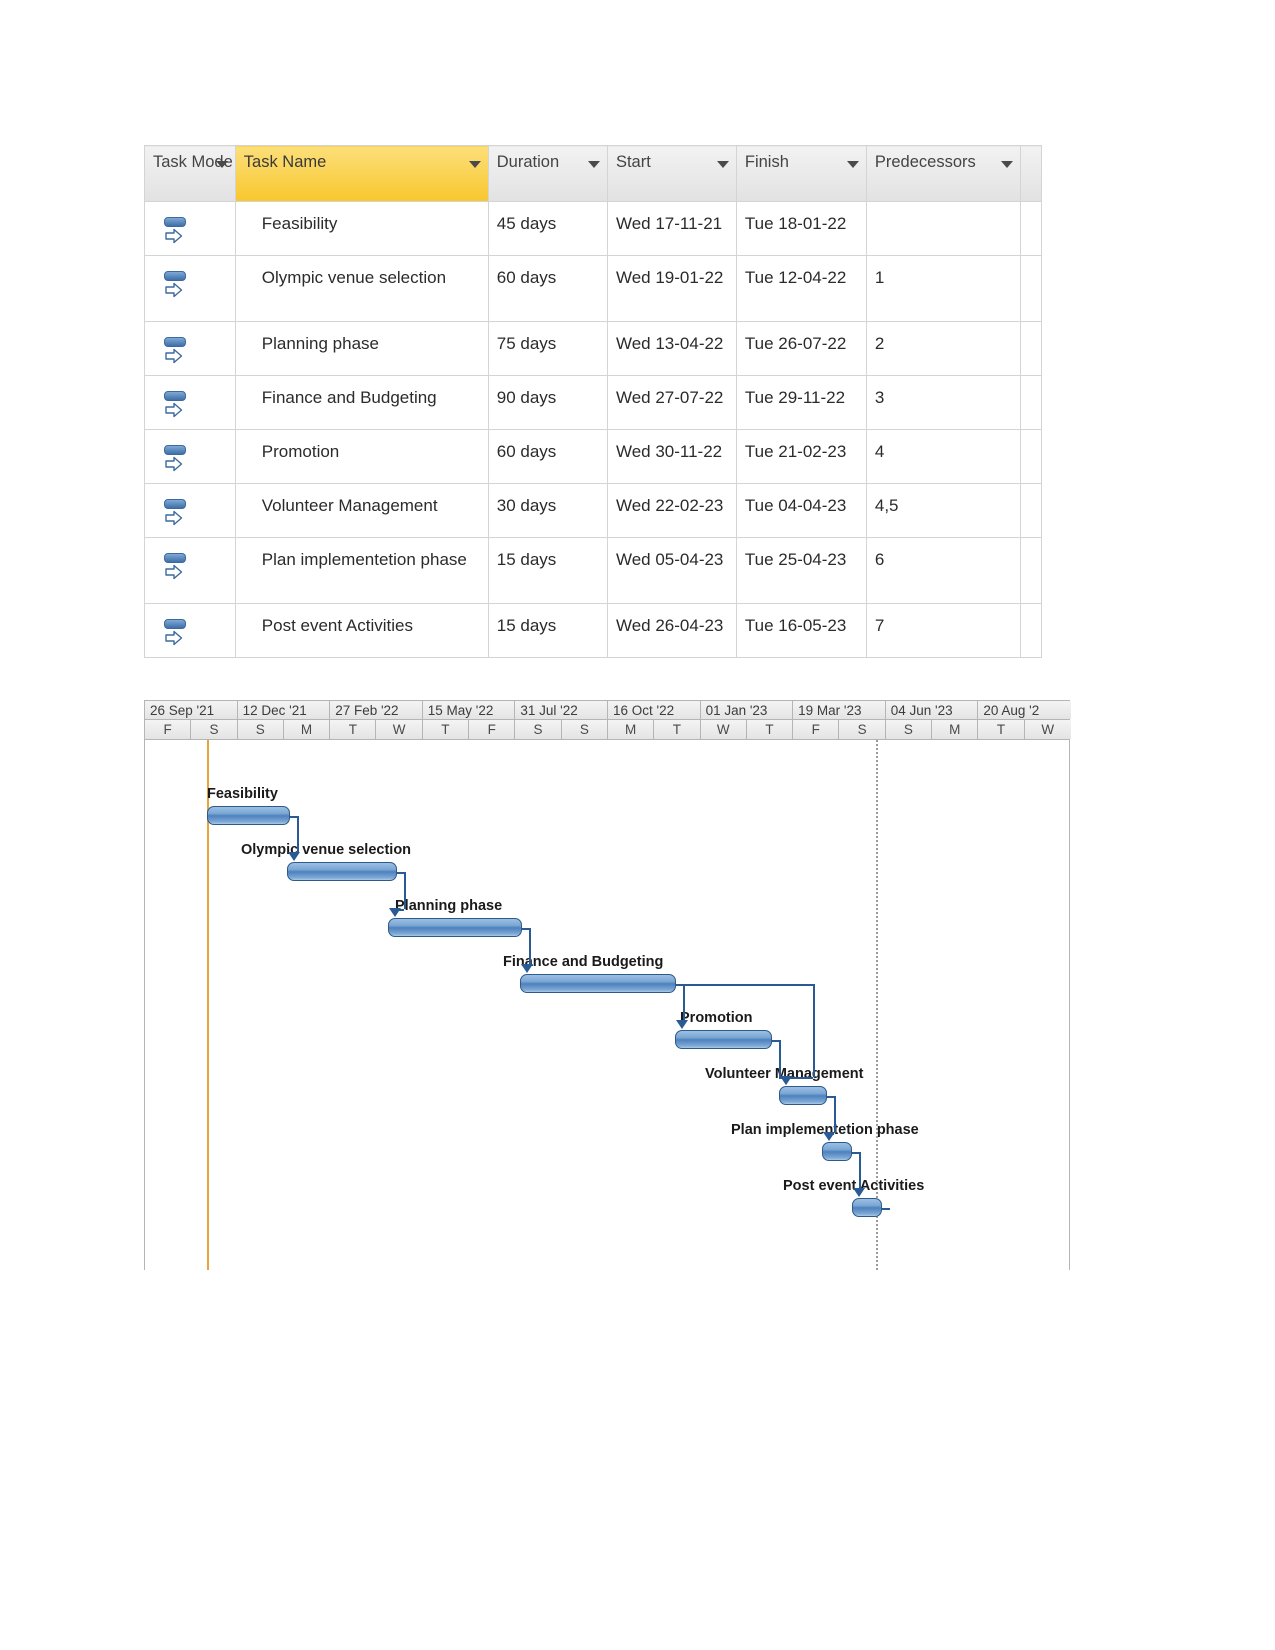 This screenshot has width=1275, height=1650. Describe the element at coordinates (285, 162) in the screenshot. I see `column-header-task-name-label: Task Name` at that location.